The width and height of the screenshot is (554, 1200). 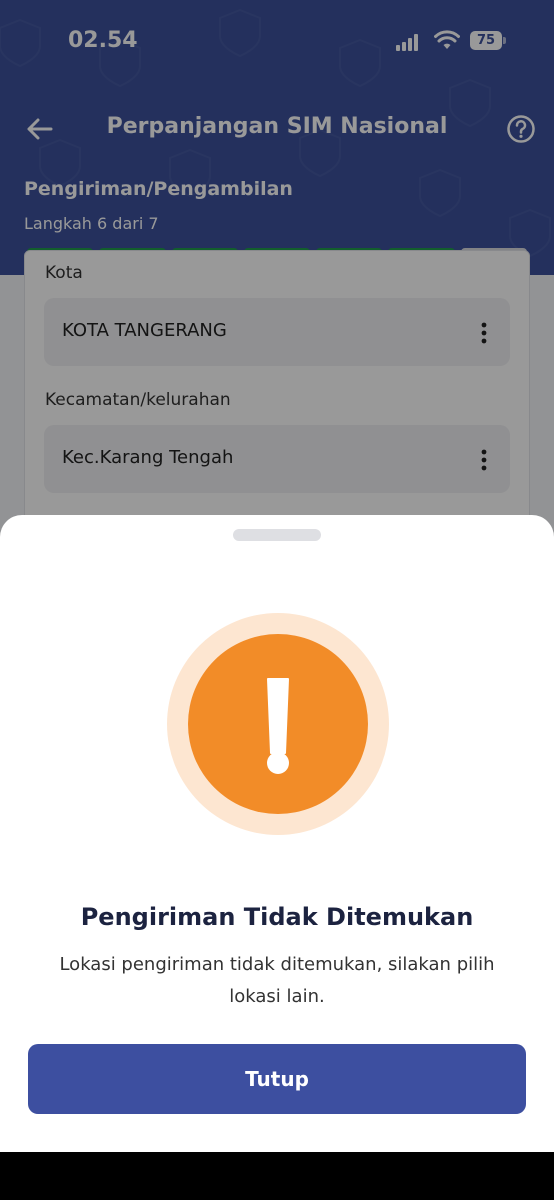 I want to click on exclamation-alert-icon, so click(x=278, y=724).